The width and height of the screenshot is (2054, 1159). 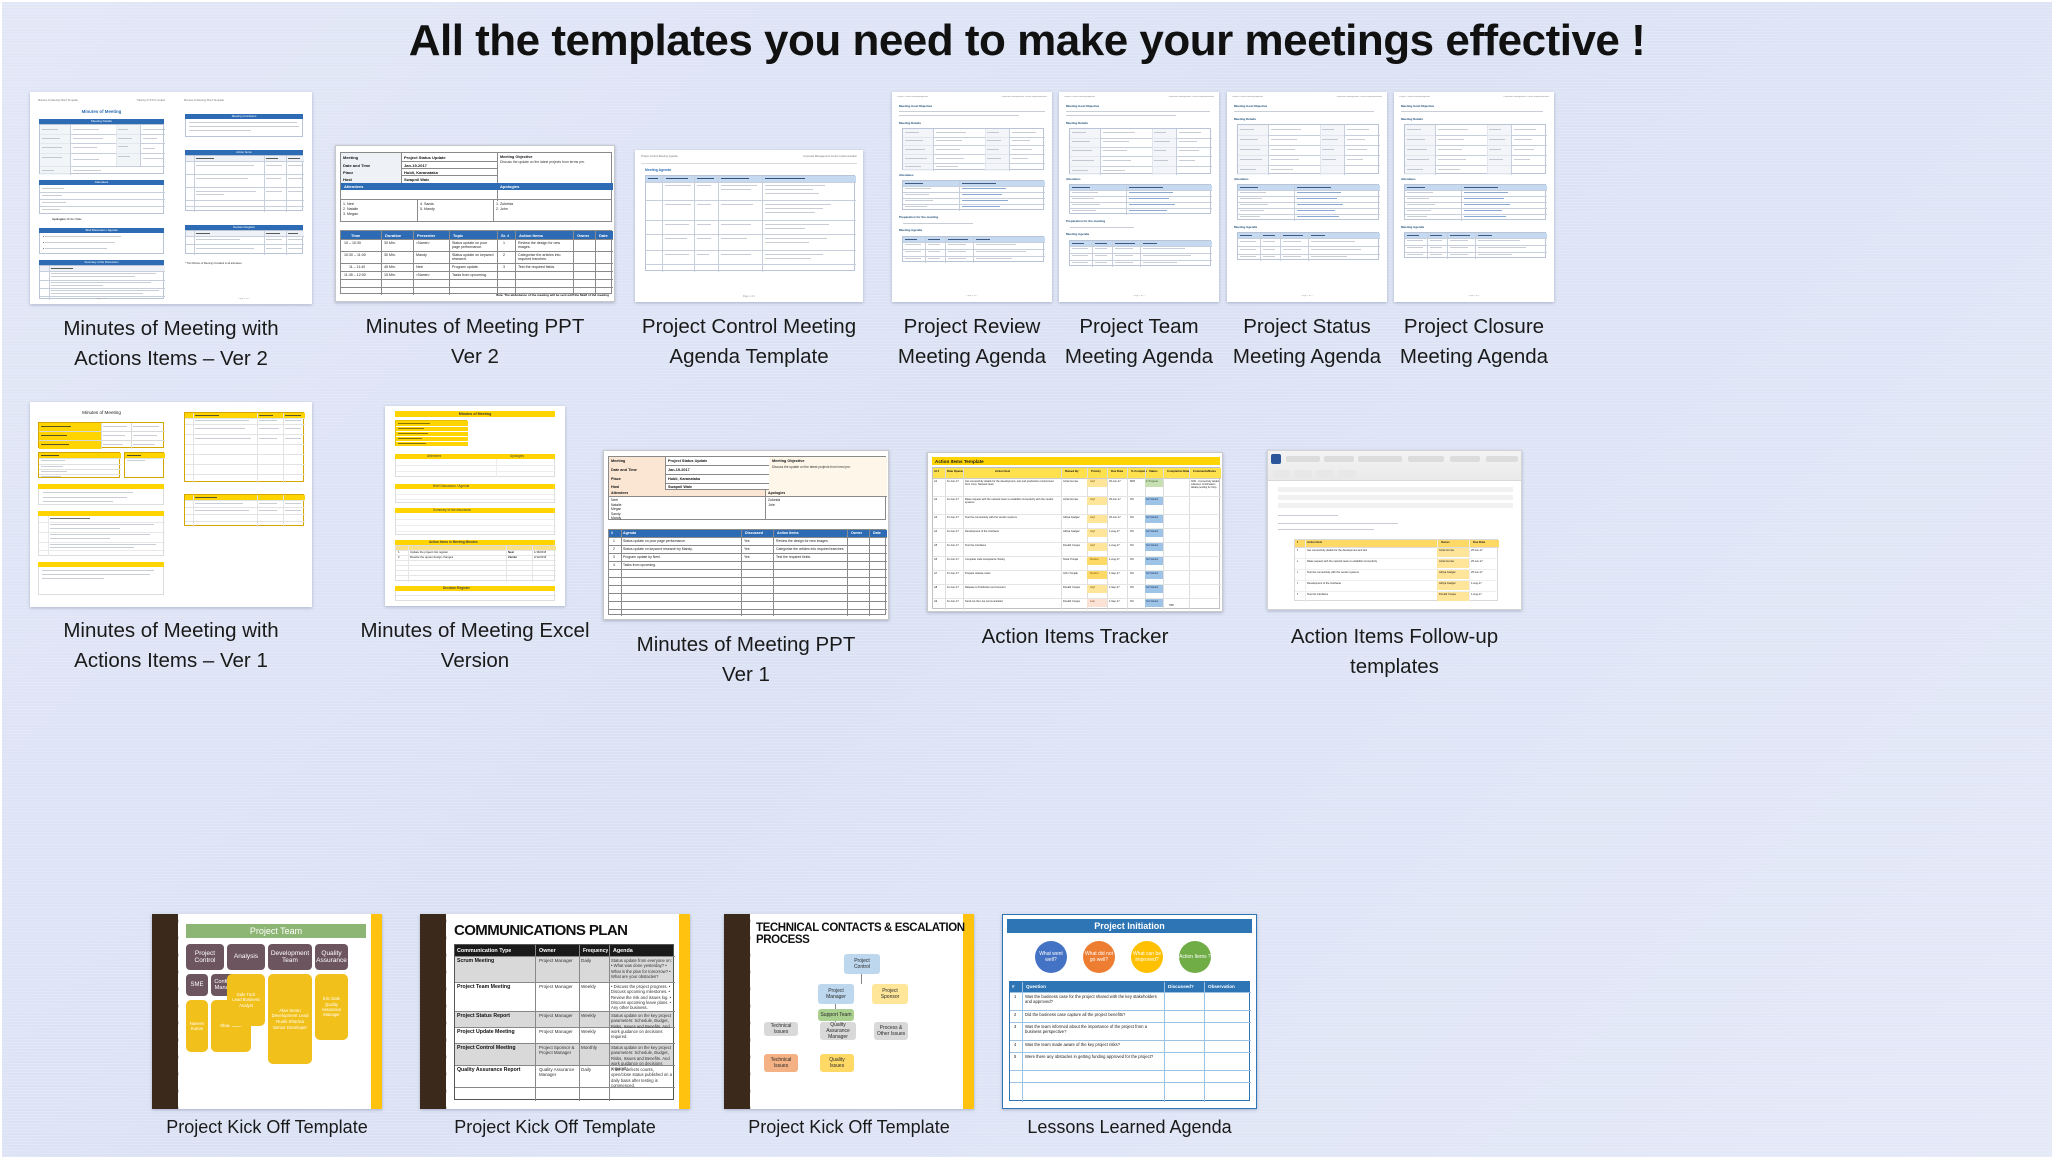 I want to click on node-support-team: Support Team, so click(x=836, y=1015).